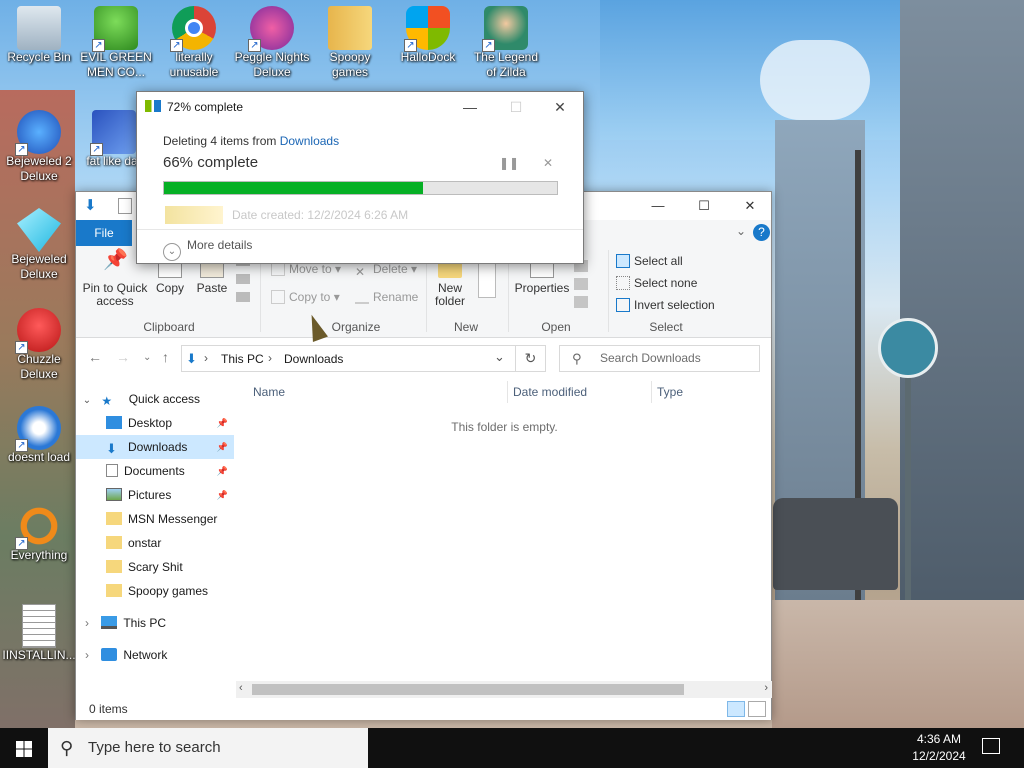 The image size is (1024, 768). Describe the element at coordinates (39, 168) in the screenshot. I see `desktop-icon-label: Bejeweled 2 Deluxe` at that location.